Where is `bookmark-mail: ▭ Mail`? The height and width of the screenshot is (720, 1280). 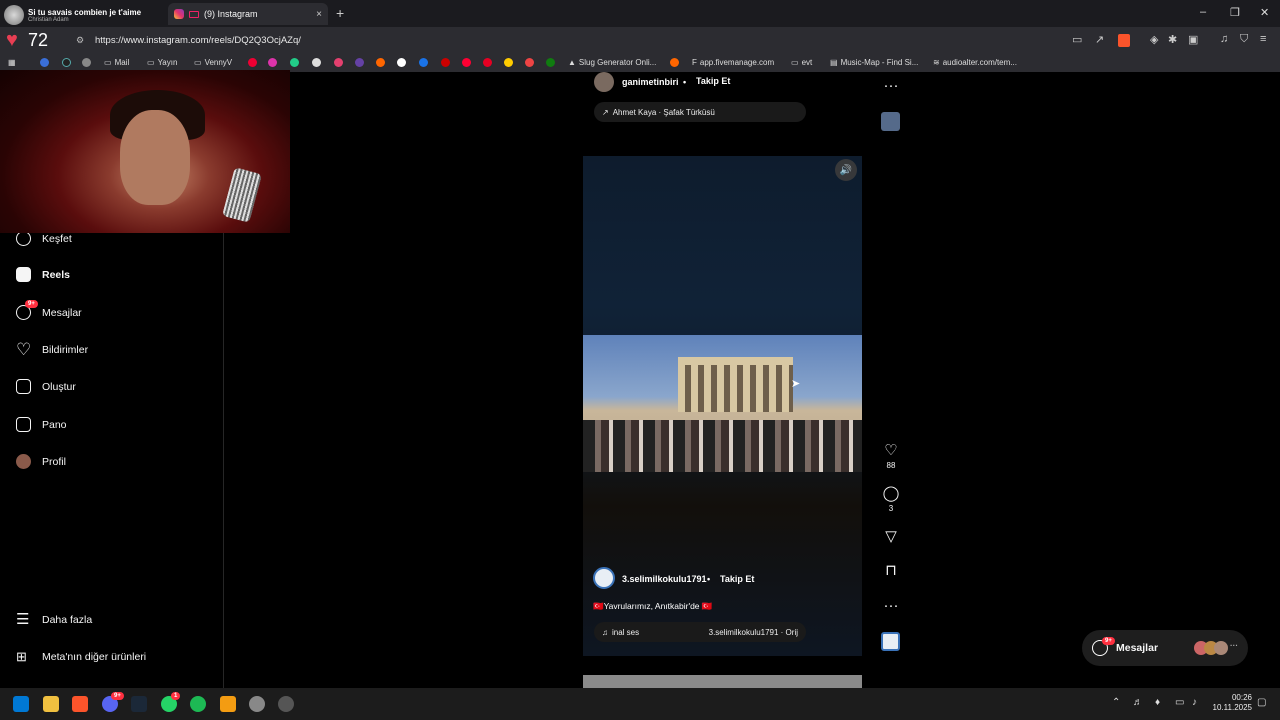 bookmark-mail: ▭ Mail is located at coordinates (116, 62).